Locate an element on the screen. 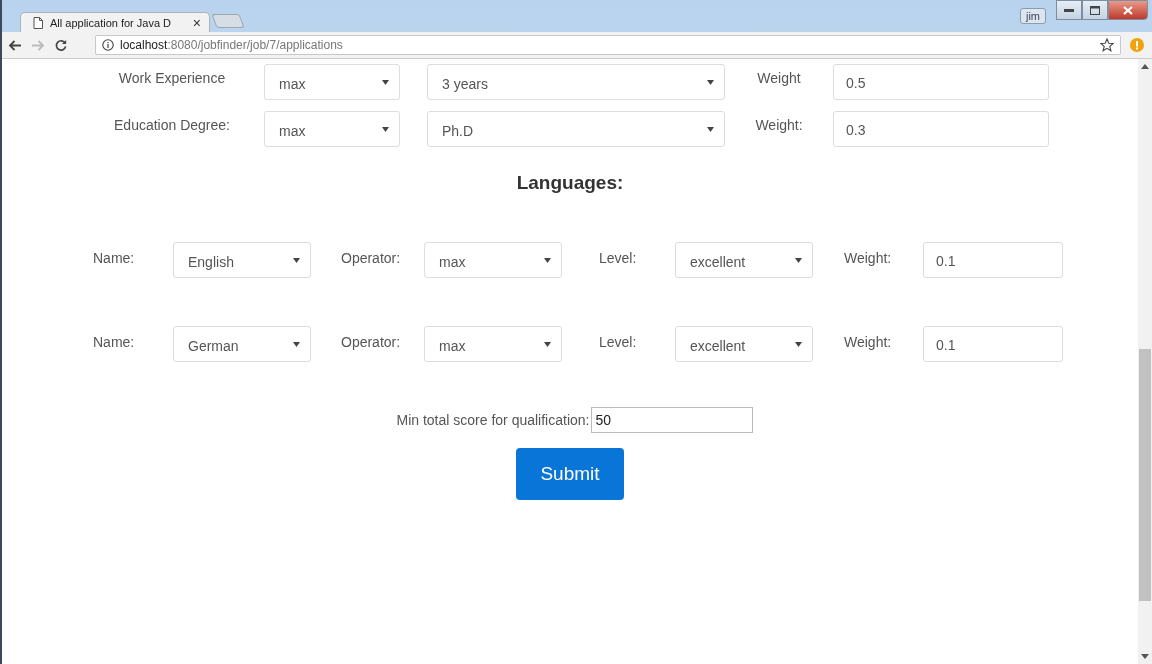 The image size is (1152, 664). section-heading: Languages: is located at coordinates (570, 183).